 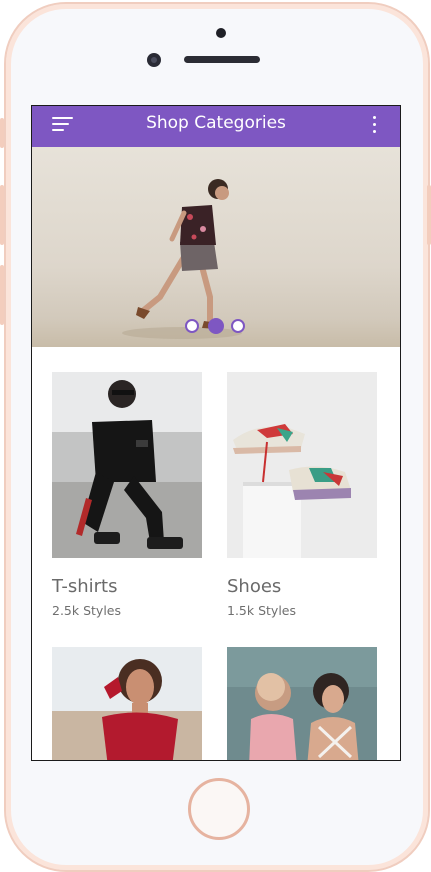 I want to click on carousel-dot-active, so click(x=216, y=326).